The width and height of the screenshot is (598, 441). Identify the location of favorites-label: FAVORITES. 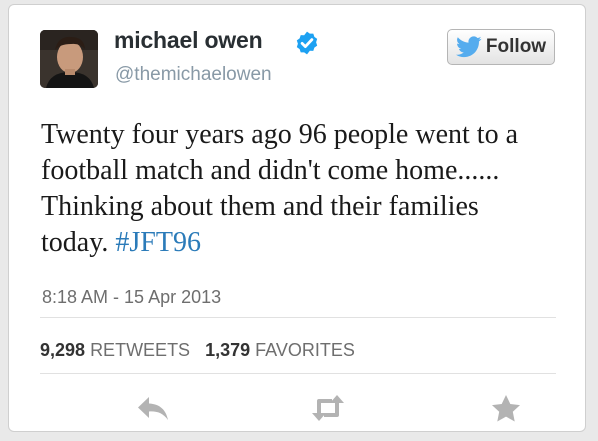
(305, 350).